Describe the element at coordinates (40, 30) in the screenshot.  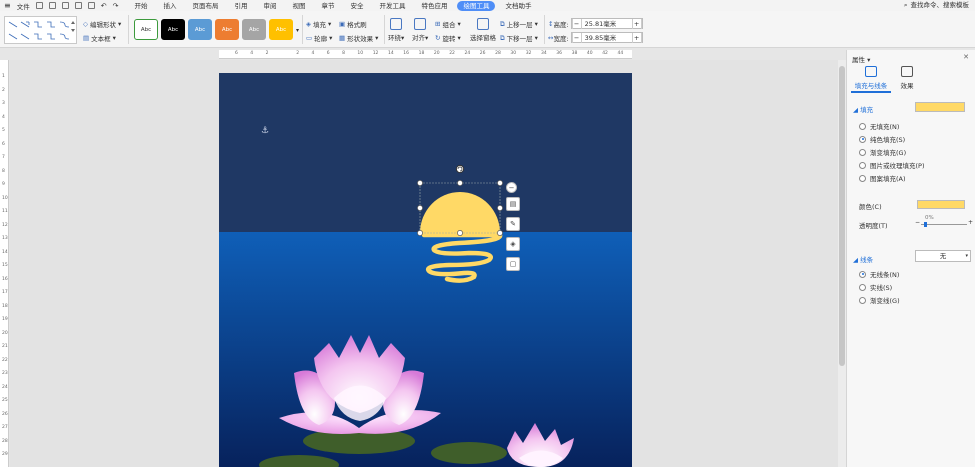
I see `connector-gallery` at that location.